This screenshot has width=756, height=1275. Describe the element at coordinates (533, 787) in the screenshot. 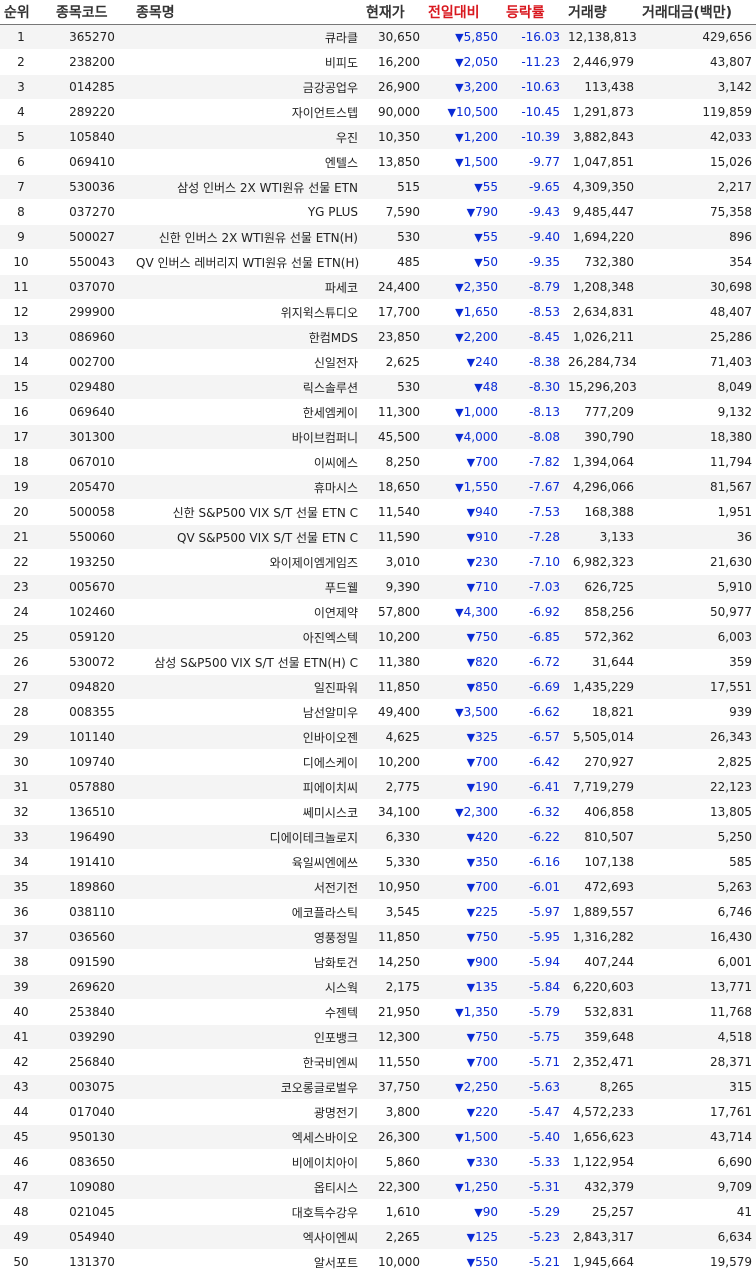

I see `change-rate-cell: -6.41` at that location.